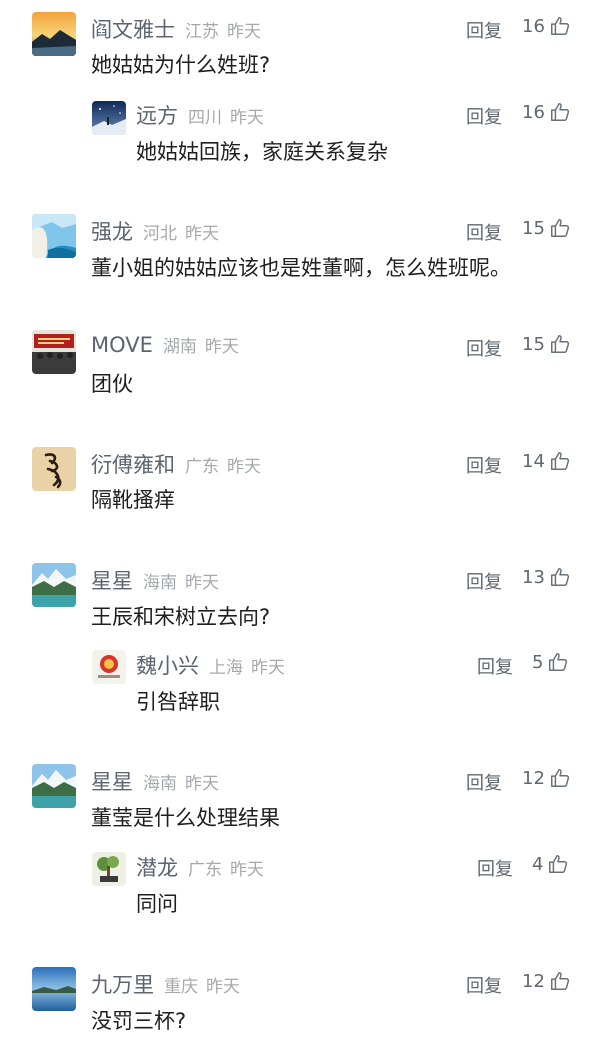 This screenshot has width=600, height=1042. I want to click on comment-text: 王辰和宋树立去向?, so click(181, 617).